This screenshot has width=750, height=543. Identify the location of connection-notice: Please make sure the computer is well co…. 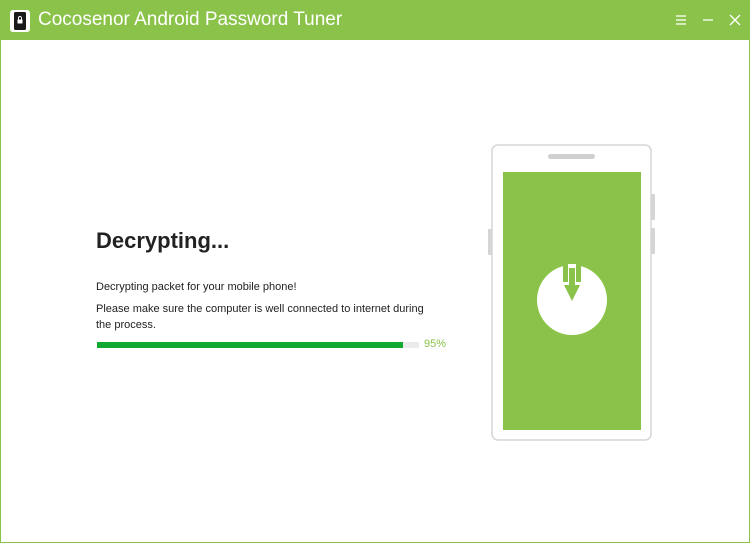
(260, 317).